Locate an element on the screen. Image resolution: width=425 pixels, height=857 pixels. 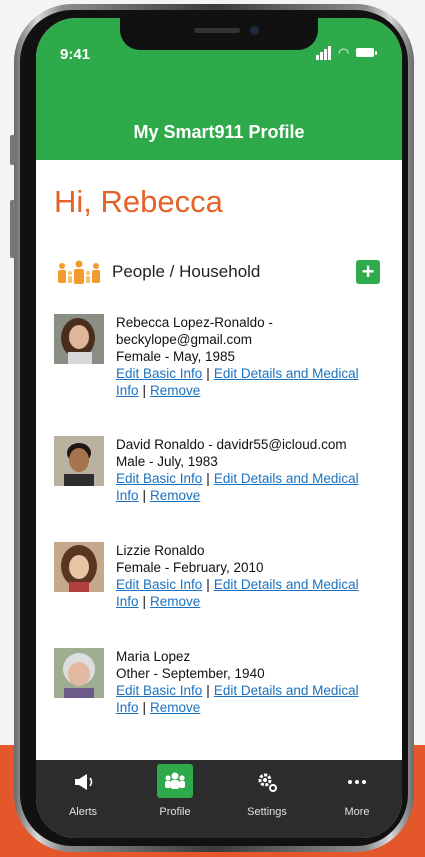
tab-alerts: Alerts is located at coordinates (83, 799).